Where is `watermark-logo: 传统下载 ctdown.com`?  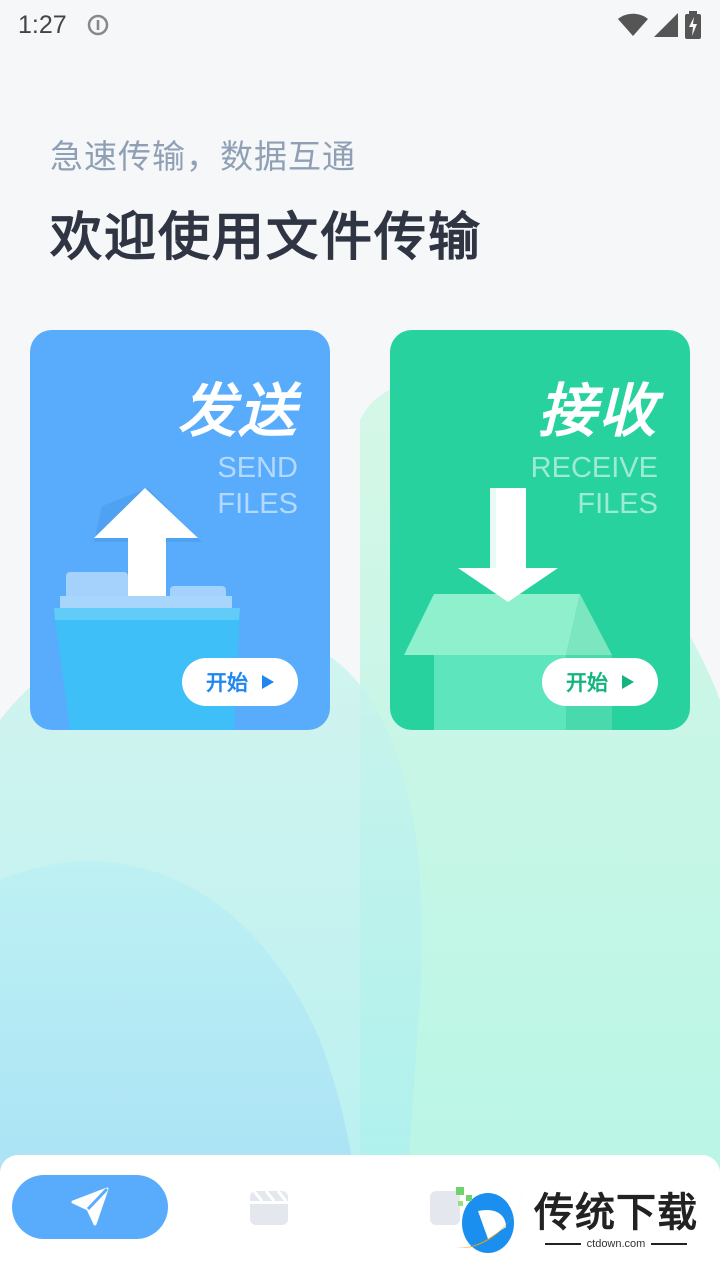
watermark-logo: 传统下载 ctdown.com is located at coordinates (578, 1220).